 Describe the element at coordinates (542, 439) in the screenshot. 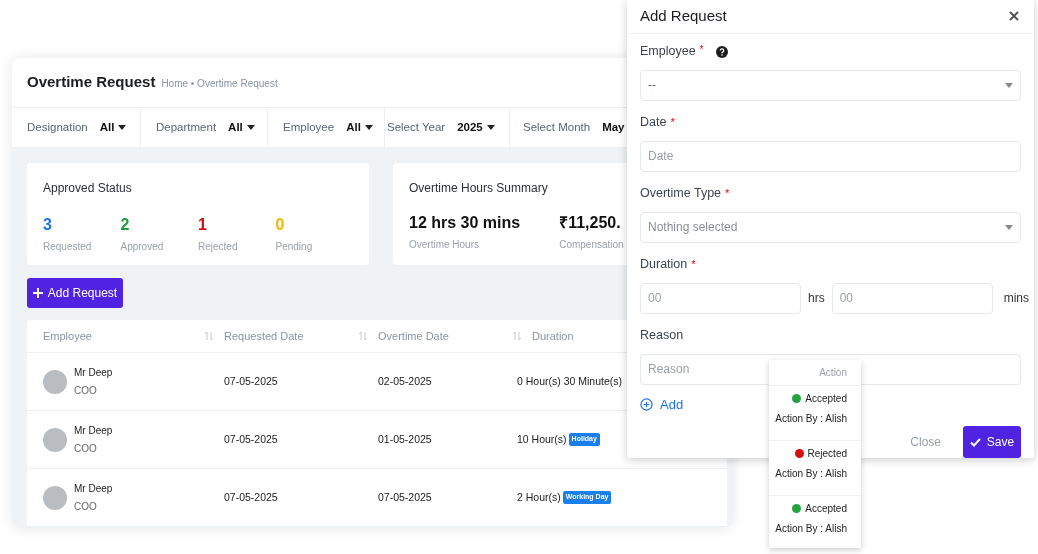

I see `duration-text: 10 Hour(s)` at that location.